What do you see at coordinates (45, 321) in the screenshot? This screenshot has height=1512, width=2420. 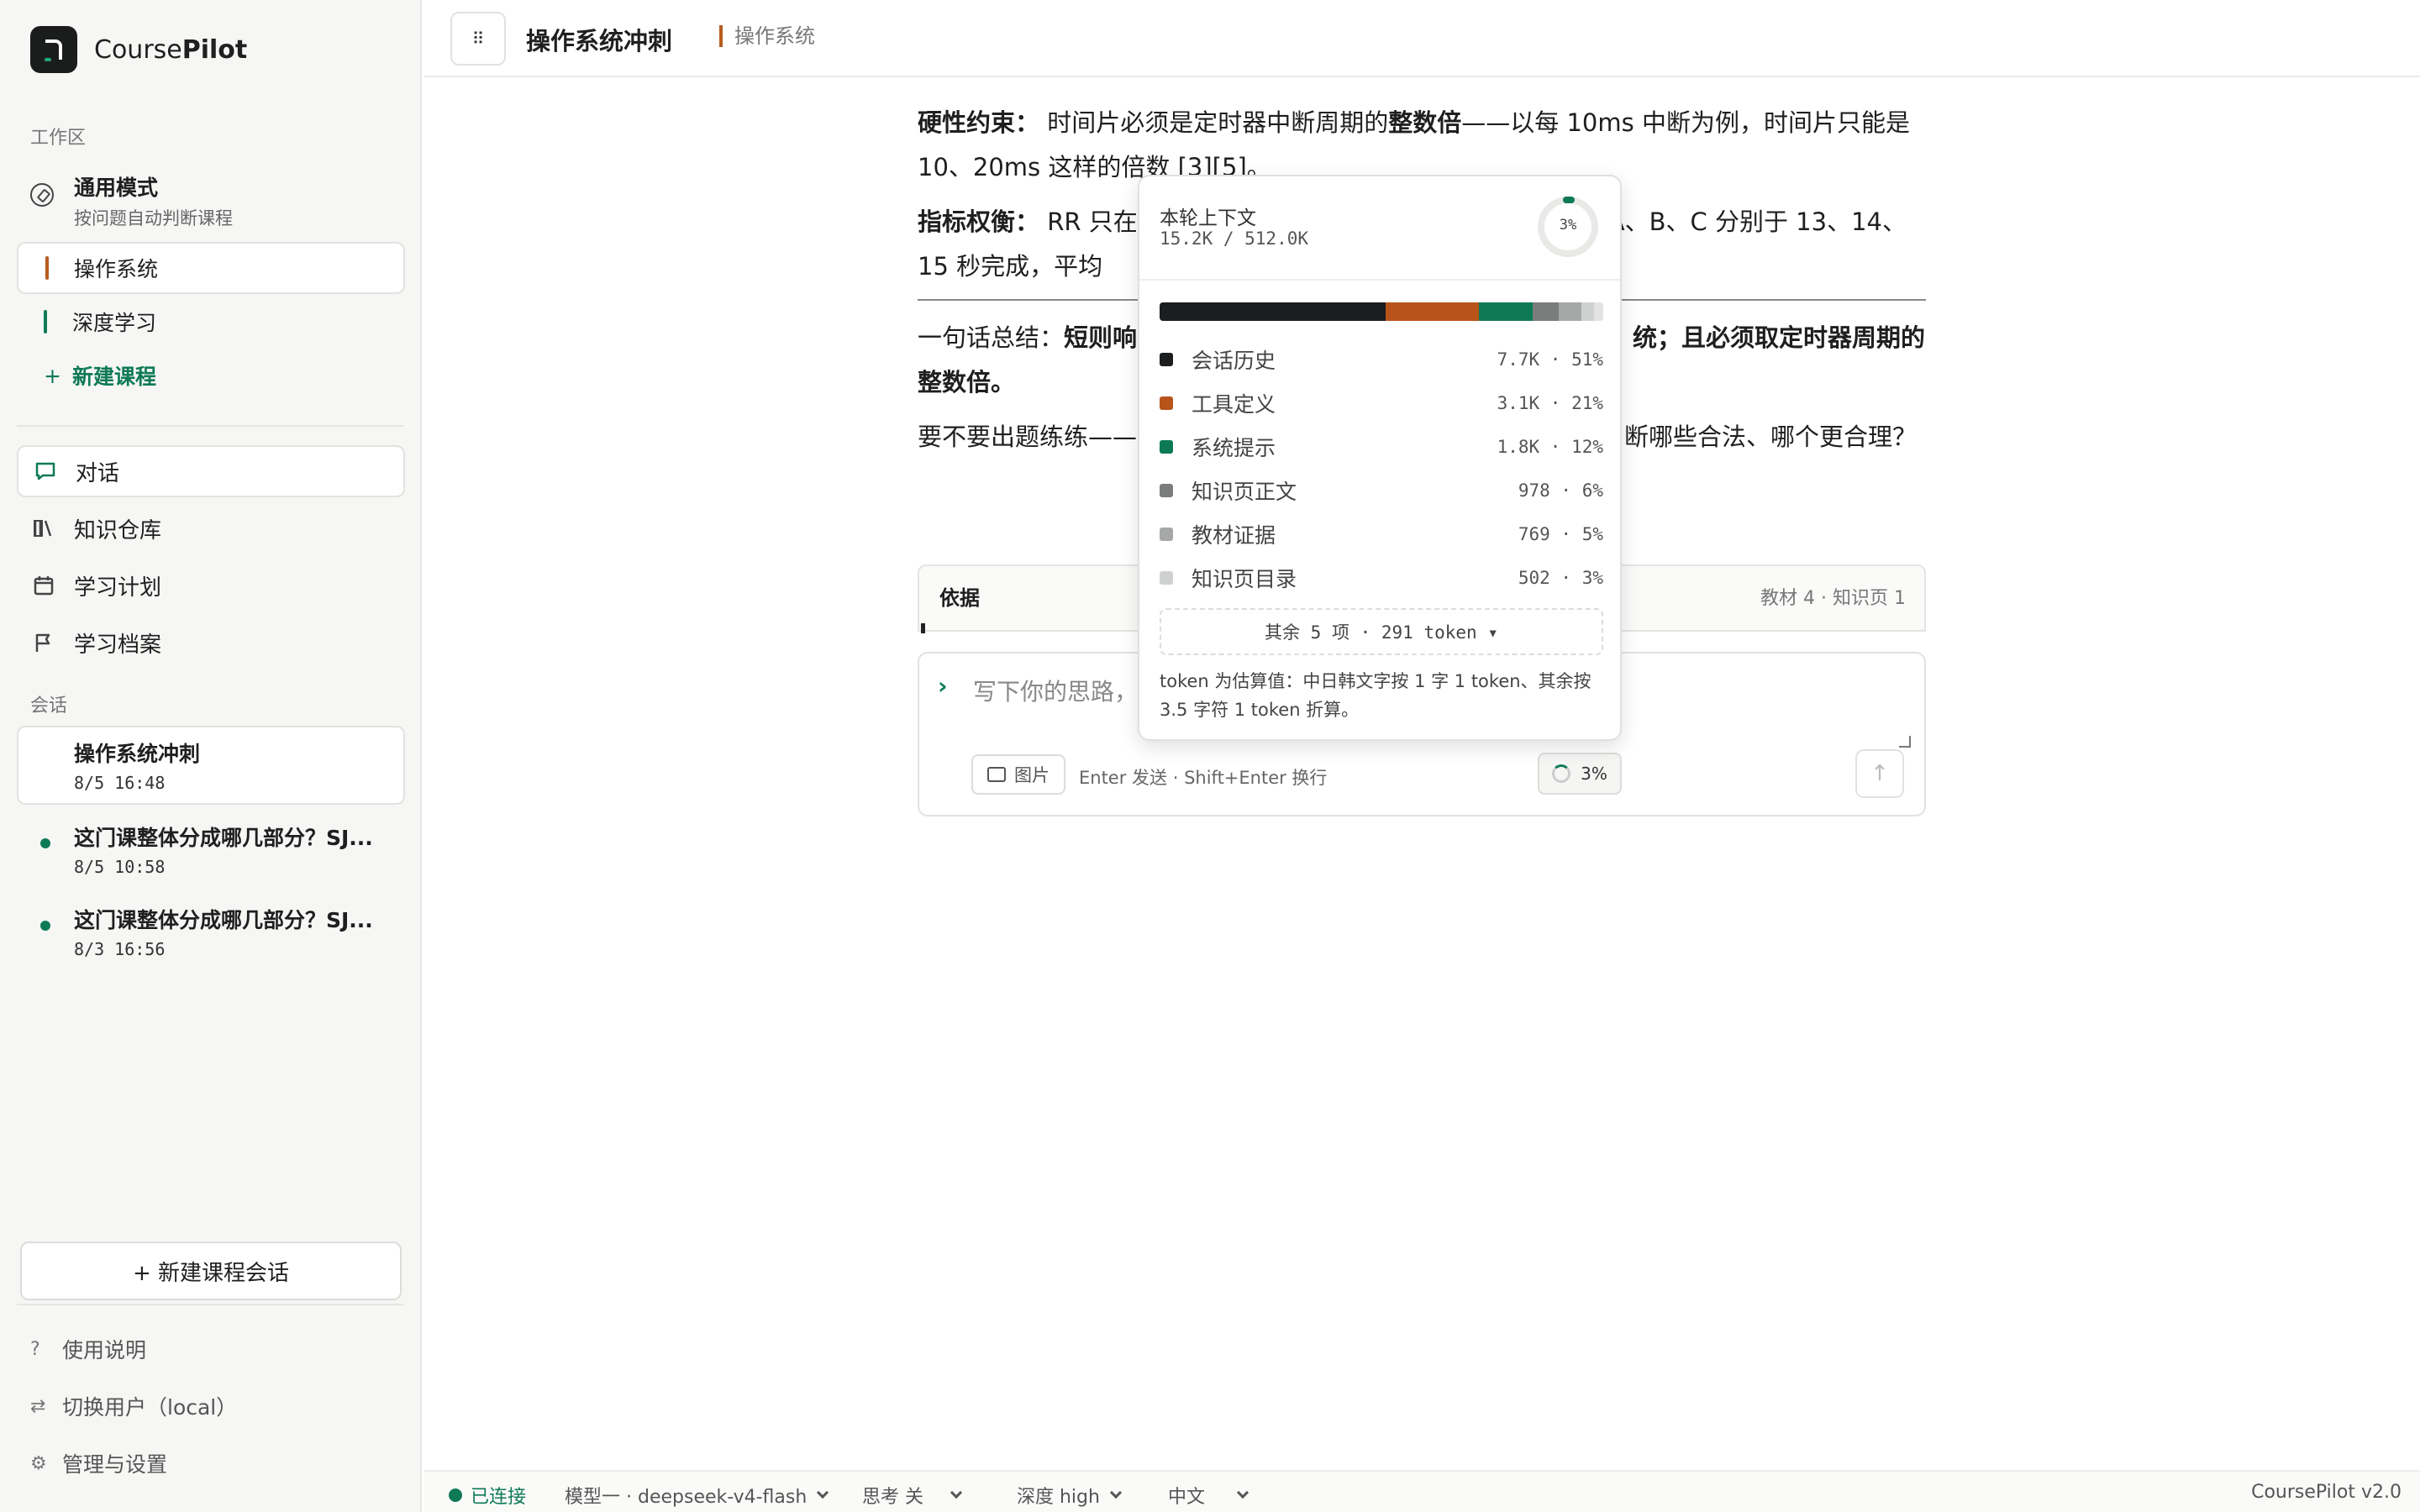 I see `course-color-bar` at bounding box center [45, 321].